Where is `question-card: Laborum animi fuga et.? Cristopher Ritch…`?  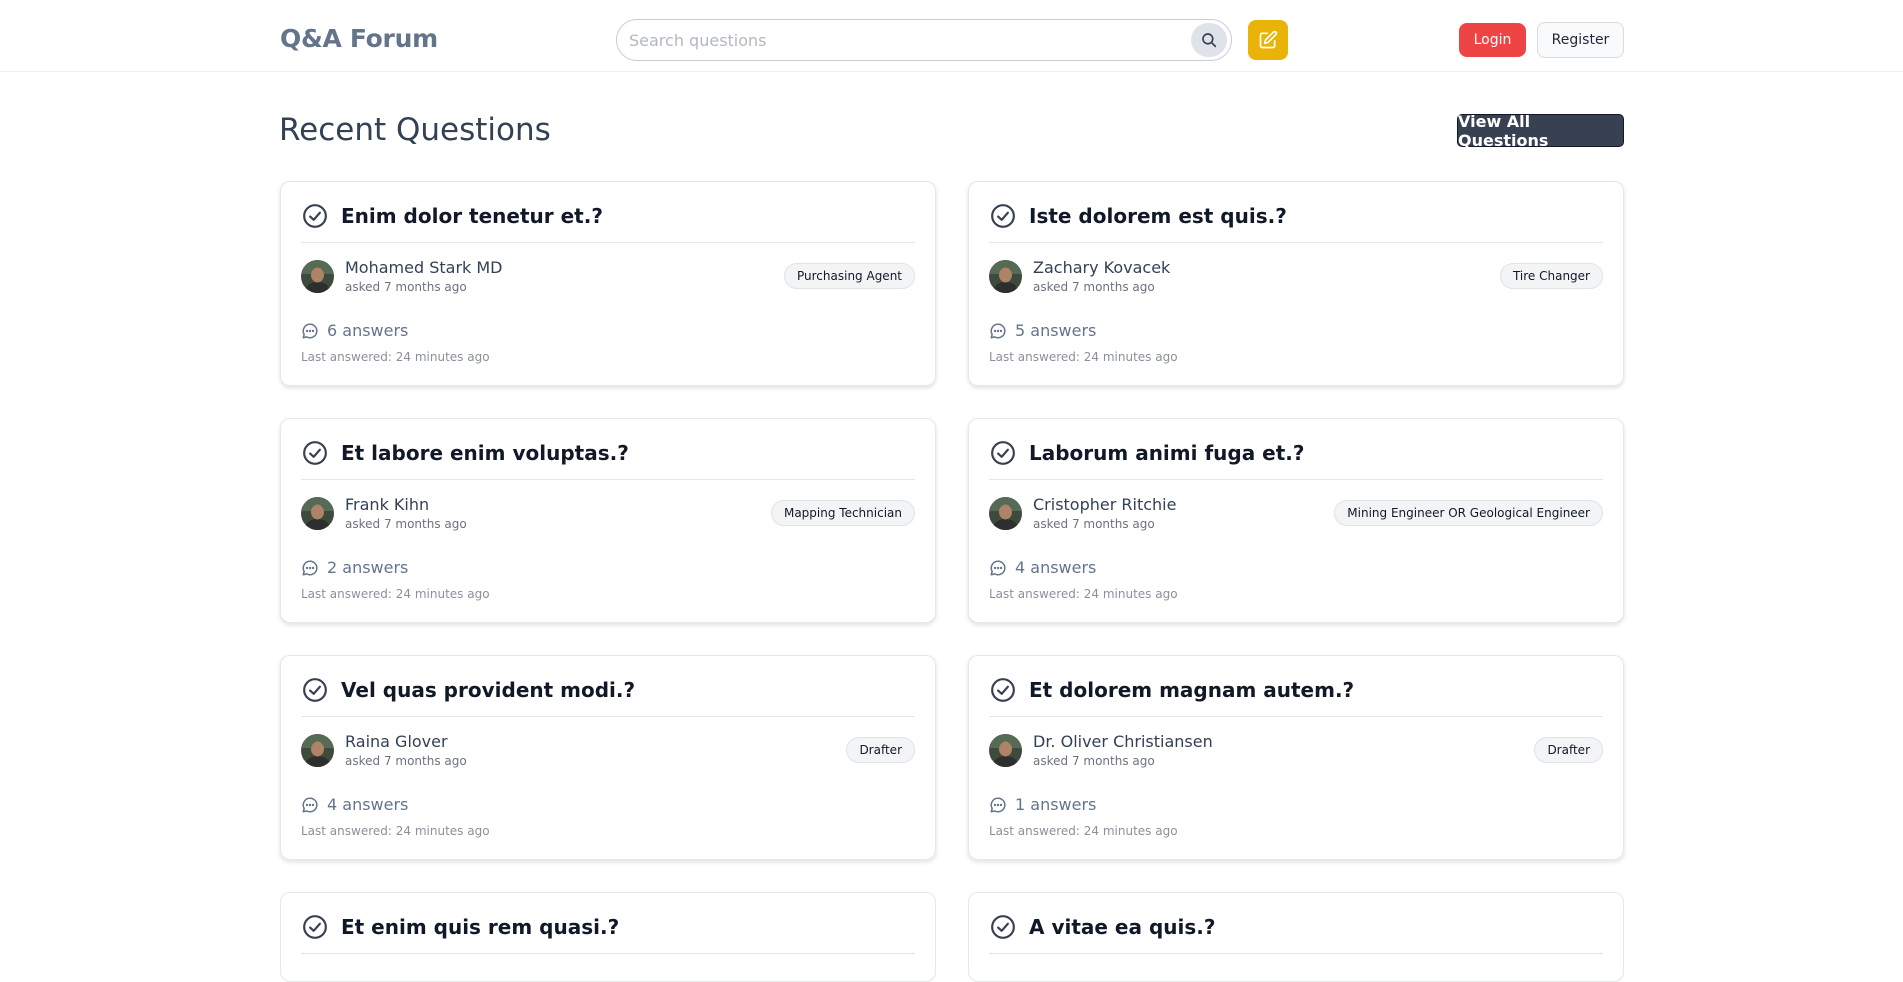 question-card: Laborum animi fuga et.? Cristopher Ritch… is located at coordinates (1296, 520).